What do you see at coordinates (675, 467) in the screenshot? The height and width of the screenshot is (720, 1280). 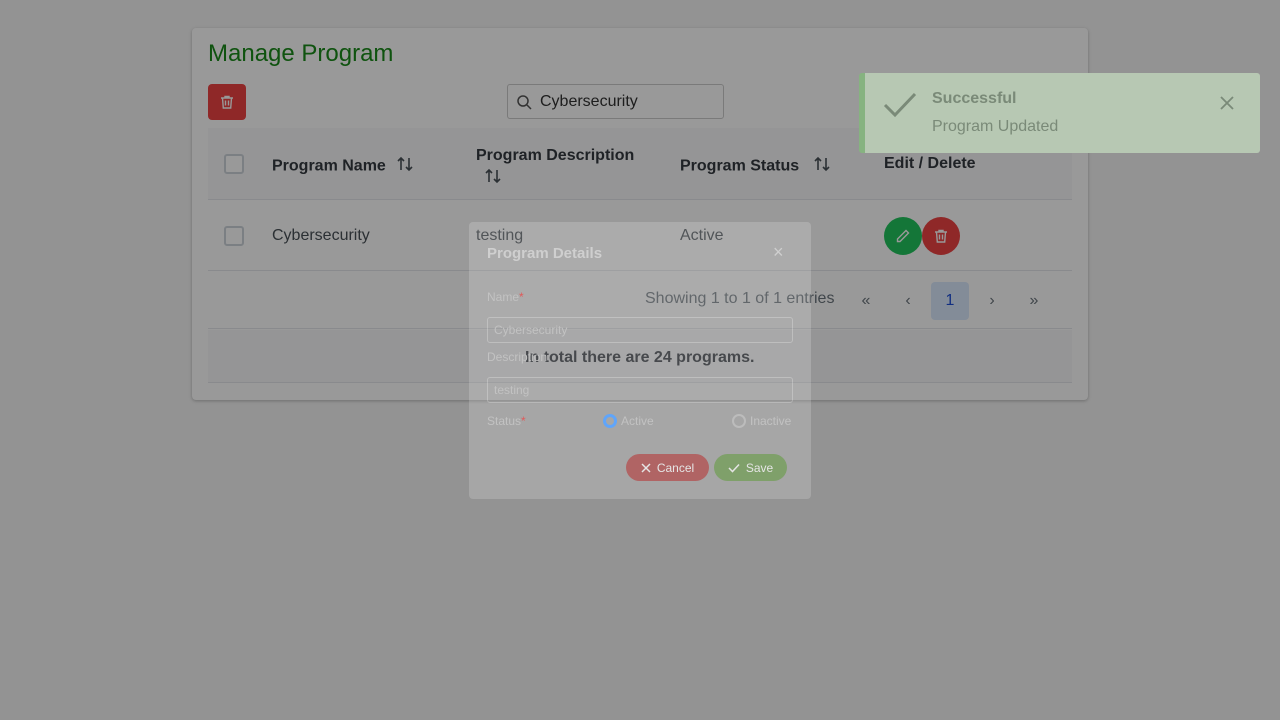 I see `cancel-label: Cancel` at bounding box center [675, 467].